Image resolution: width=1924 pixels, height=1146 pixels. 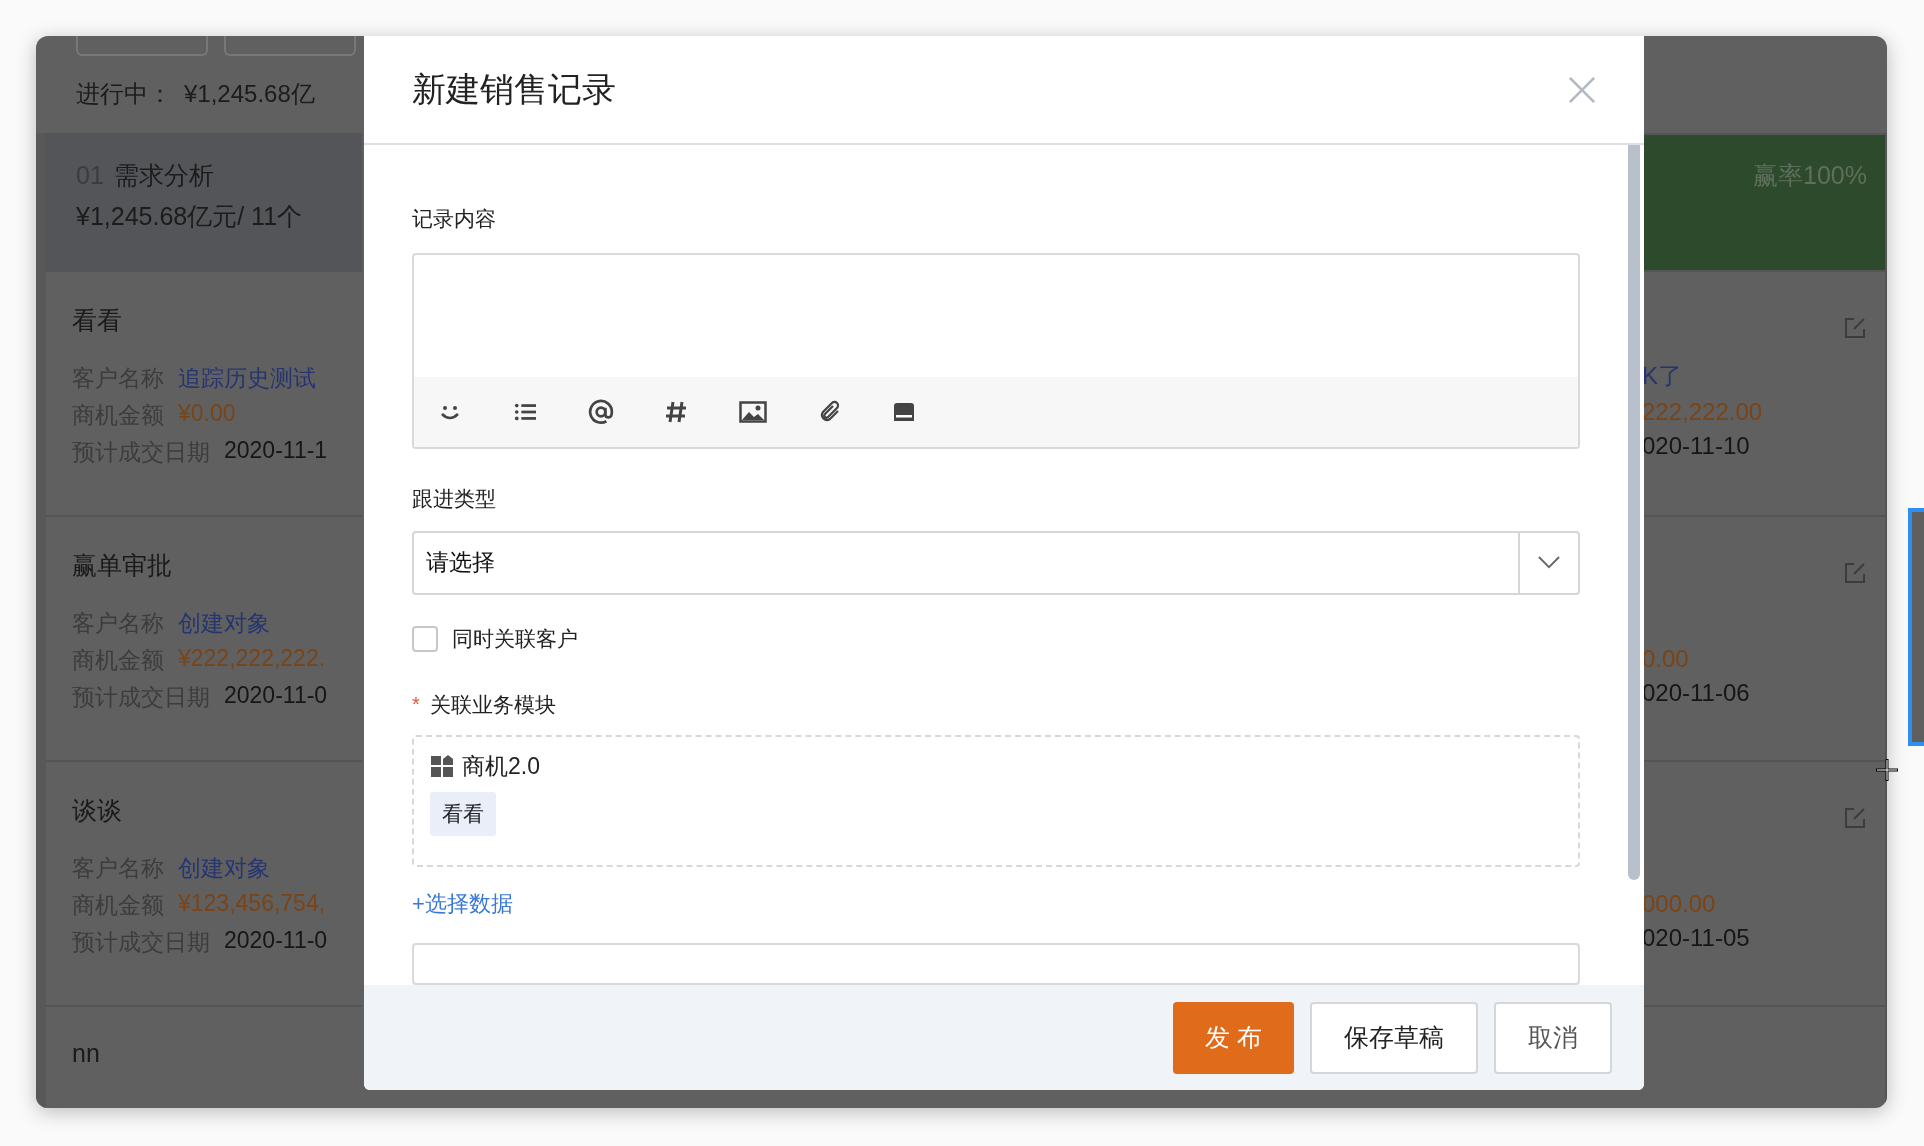 I want to click on module-name: 商机2.0, so click(x=501, y=766).